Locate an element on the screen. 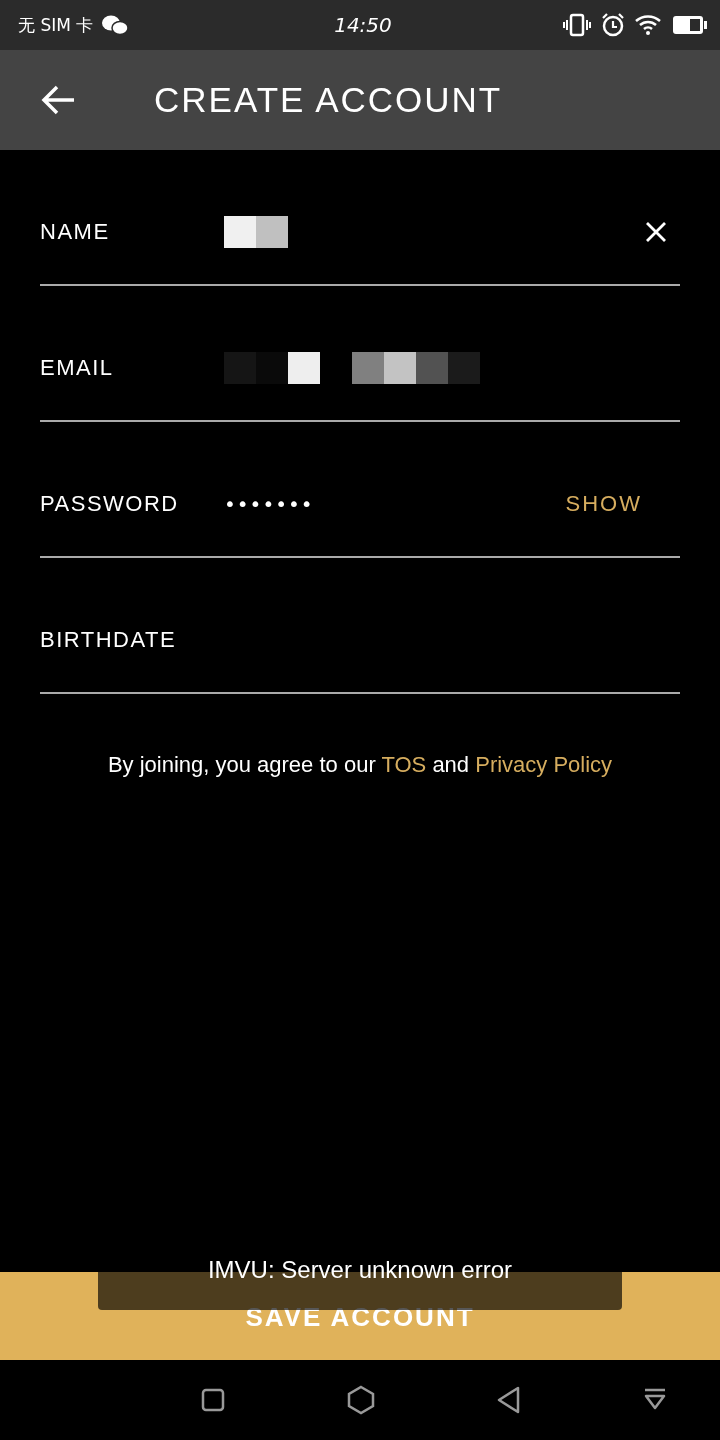 This screenshot has width=720, height=1440. back-arrow-icon is located at coordinates (58, 100).